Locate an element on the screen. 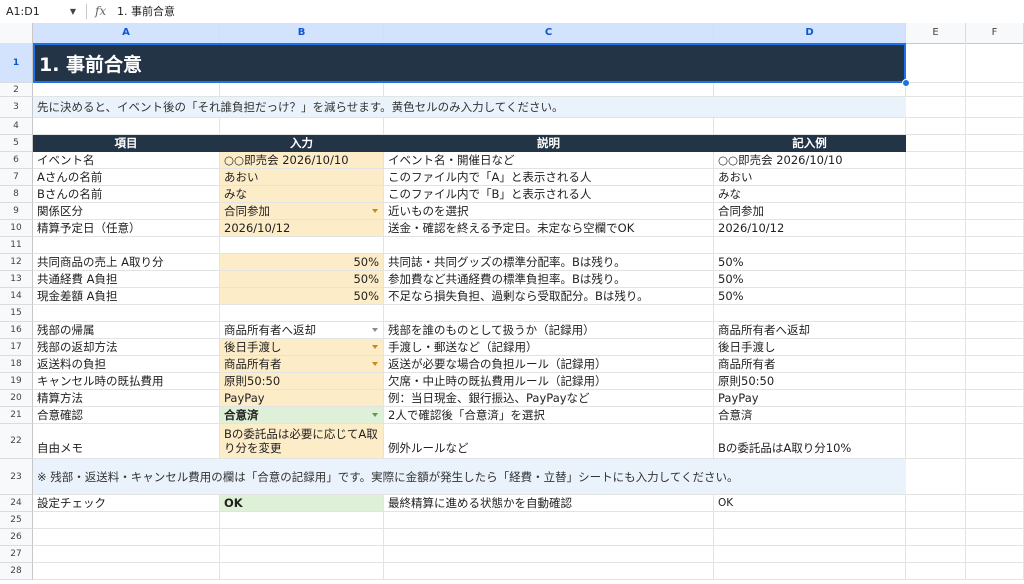 The image size is (1024, 584). input-cell: 原則50:50 is located at coordinates (302, 381).